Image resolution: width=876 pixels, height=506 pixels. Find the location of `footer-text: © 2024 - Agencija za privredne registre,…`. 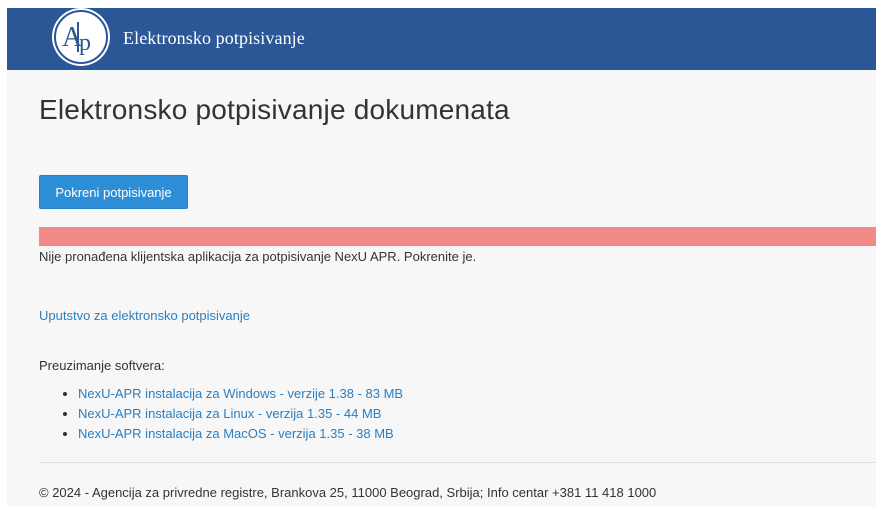

footer-text: © 2024 - Agencija za privredne registre,… is located at coordinates (348, 492).